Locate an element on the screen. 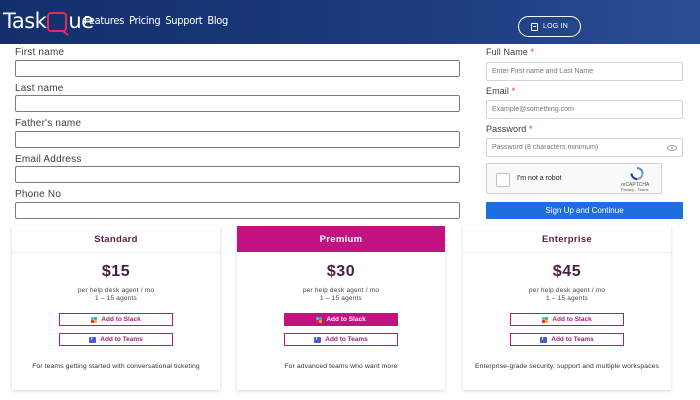 This screenshot has height=400, width=700. nav-pricing: Pricing is located at coordinates (145, 20).